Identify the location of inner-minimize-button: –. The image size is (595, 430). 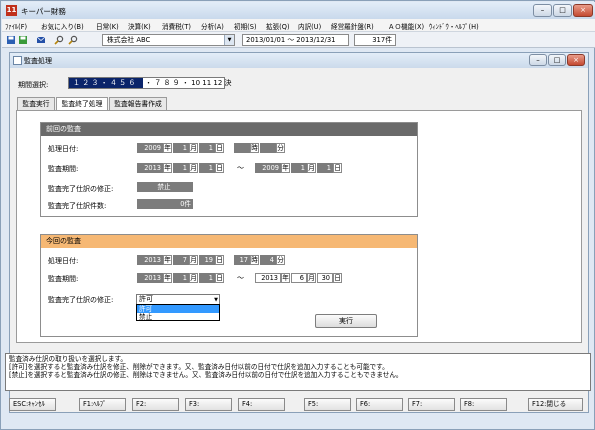
(538, 60).